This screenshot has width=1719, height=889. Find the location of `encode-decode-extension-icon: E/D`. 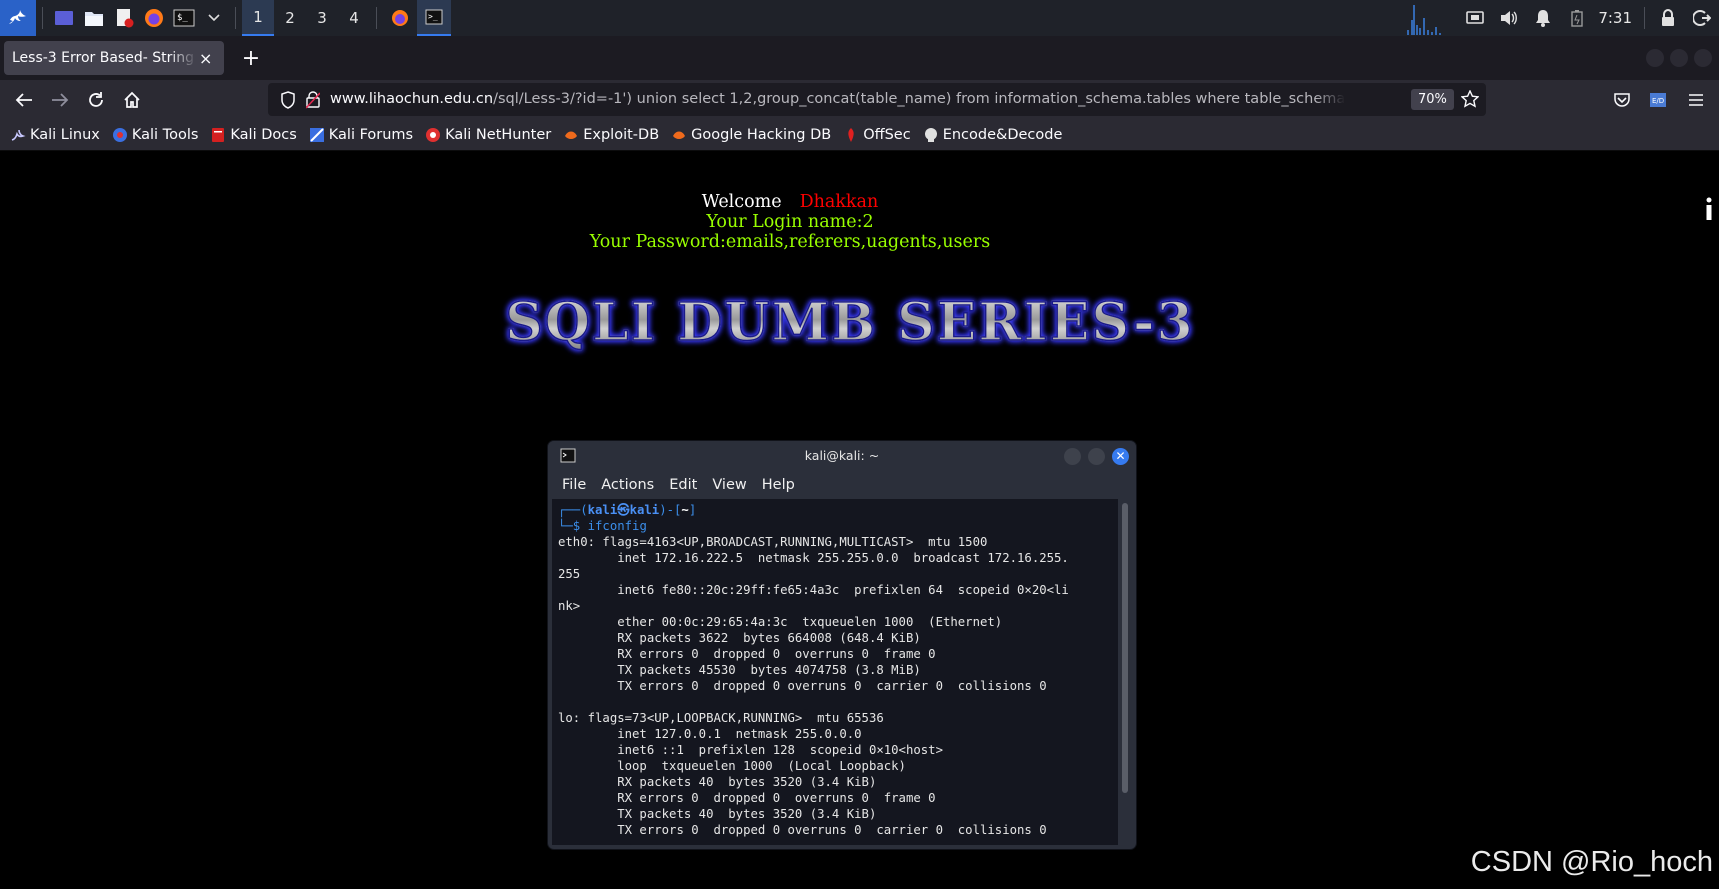

encode-decode-extension-icon: E/D is located at coordinates (1658, 100).